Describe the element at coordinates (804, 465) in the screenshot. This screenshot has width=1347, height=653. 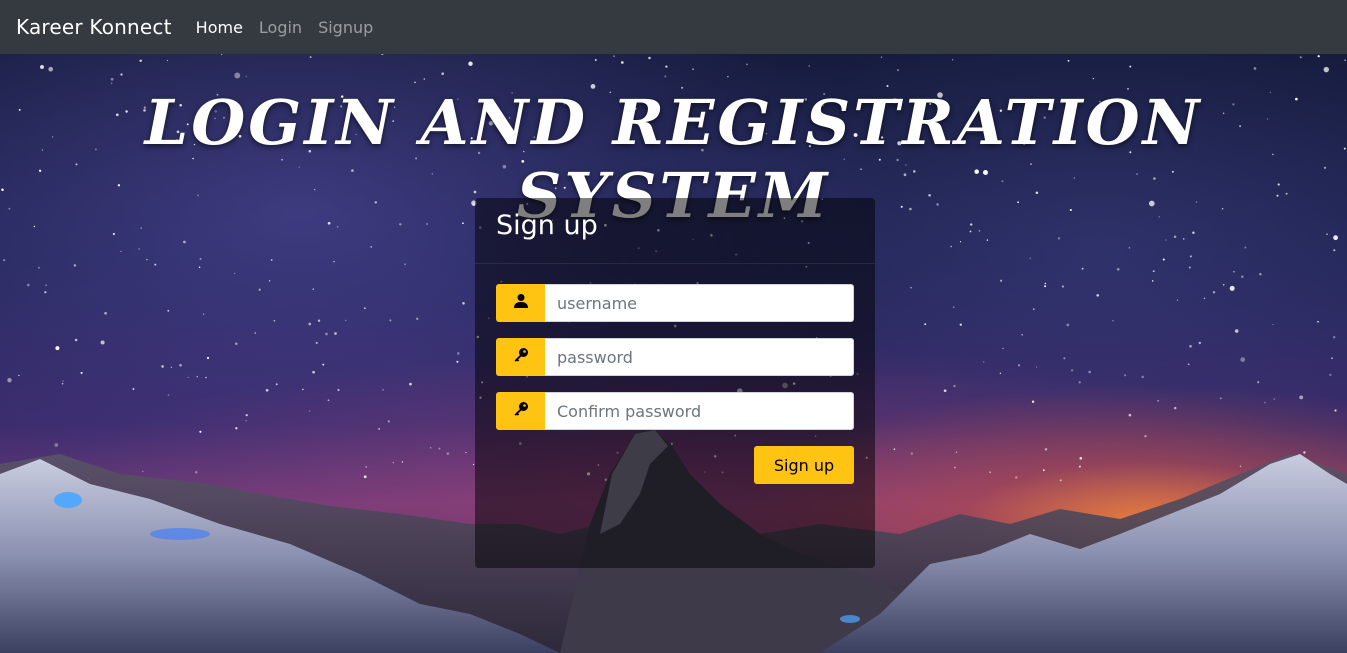
I see `signup-button: Sign up` at that location.